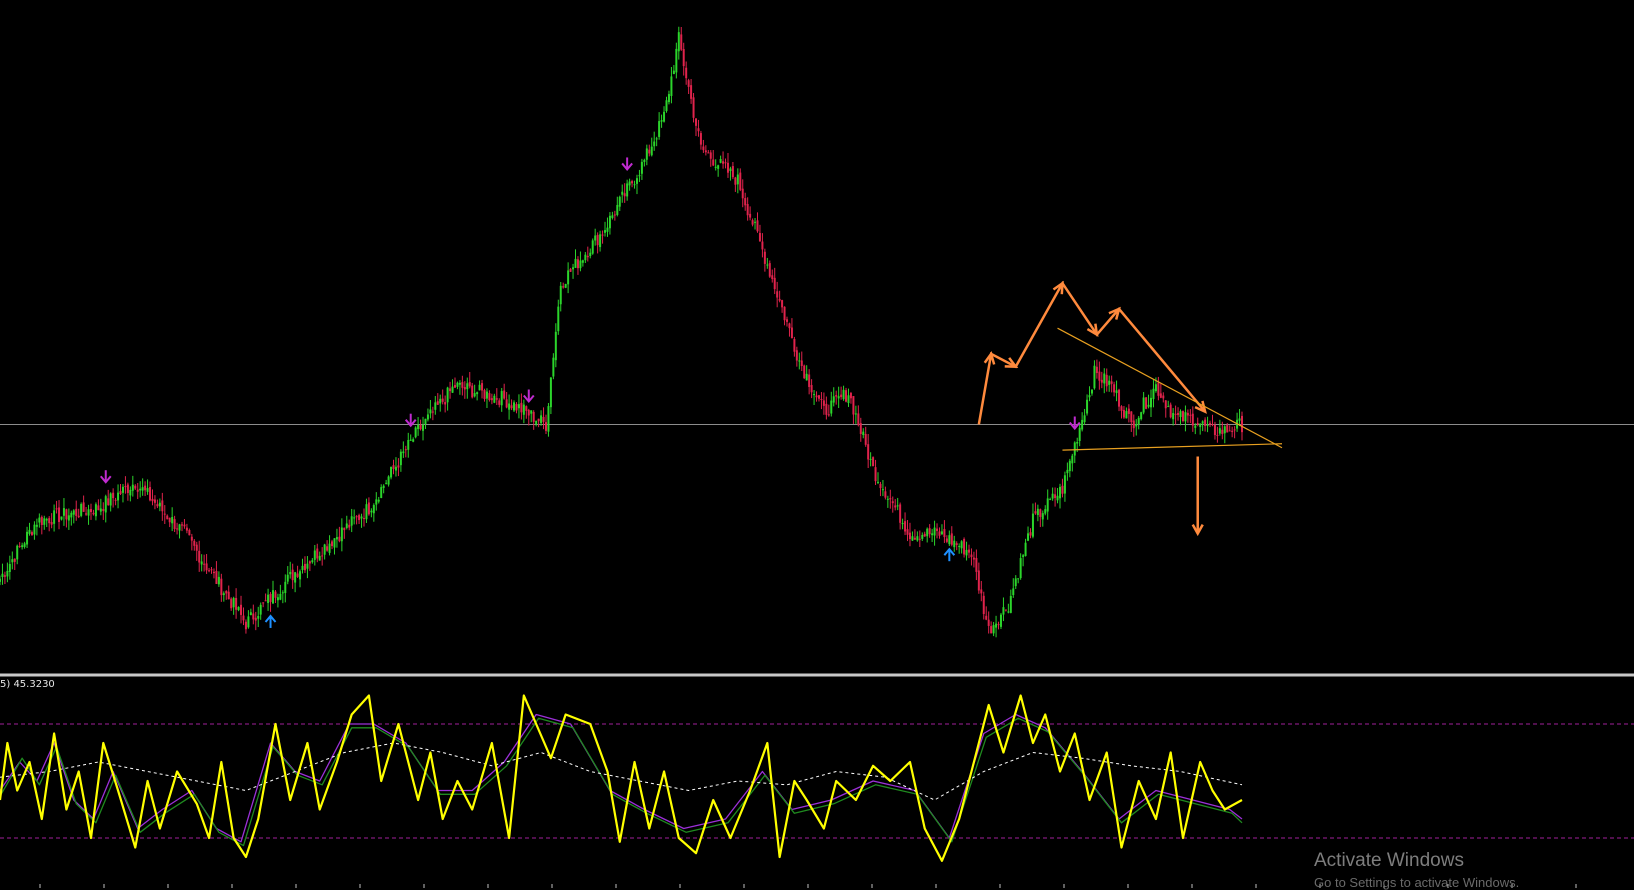 The width and height of the screenshot is (1634, 890). Describe the element at coordinates (410, 420) in the screenshot. I see `sell-signal-arrow-icon` at that location.